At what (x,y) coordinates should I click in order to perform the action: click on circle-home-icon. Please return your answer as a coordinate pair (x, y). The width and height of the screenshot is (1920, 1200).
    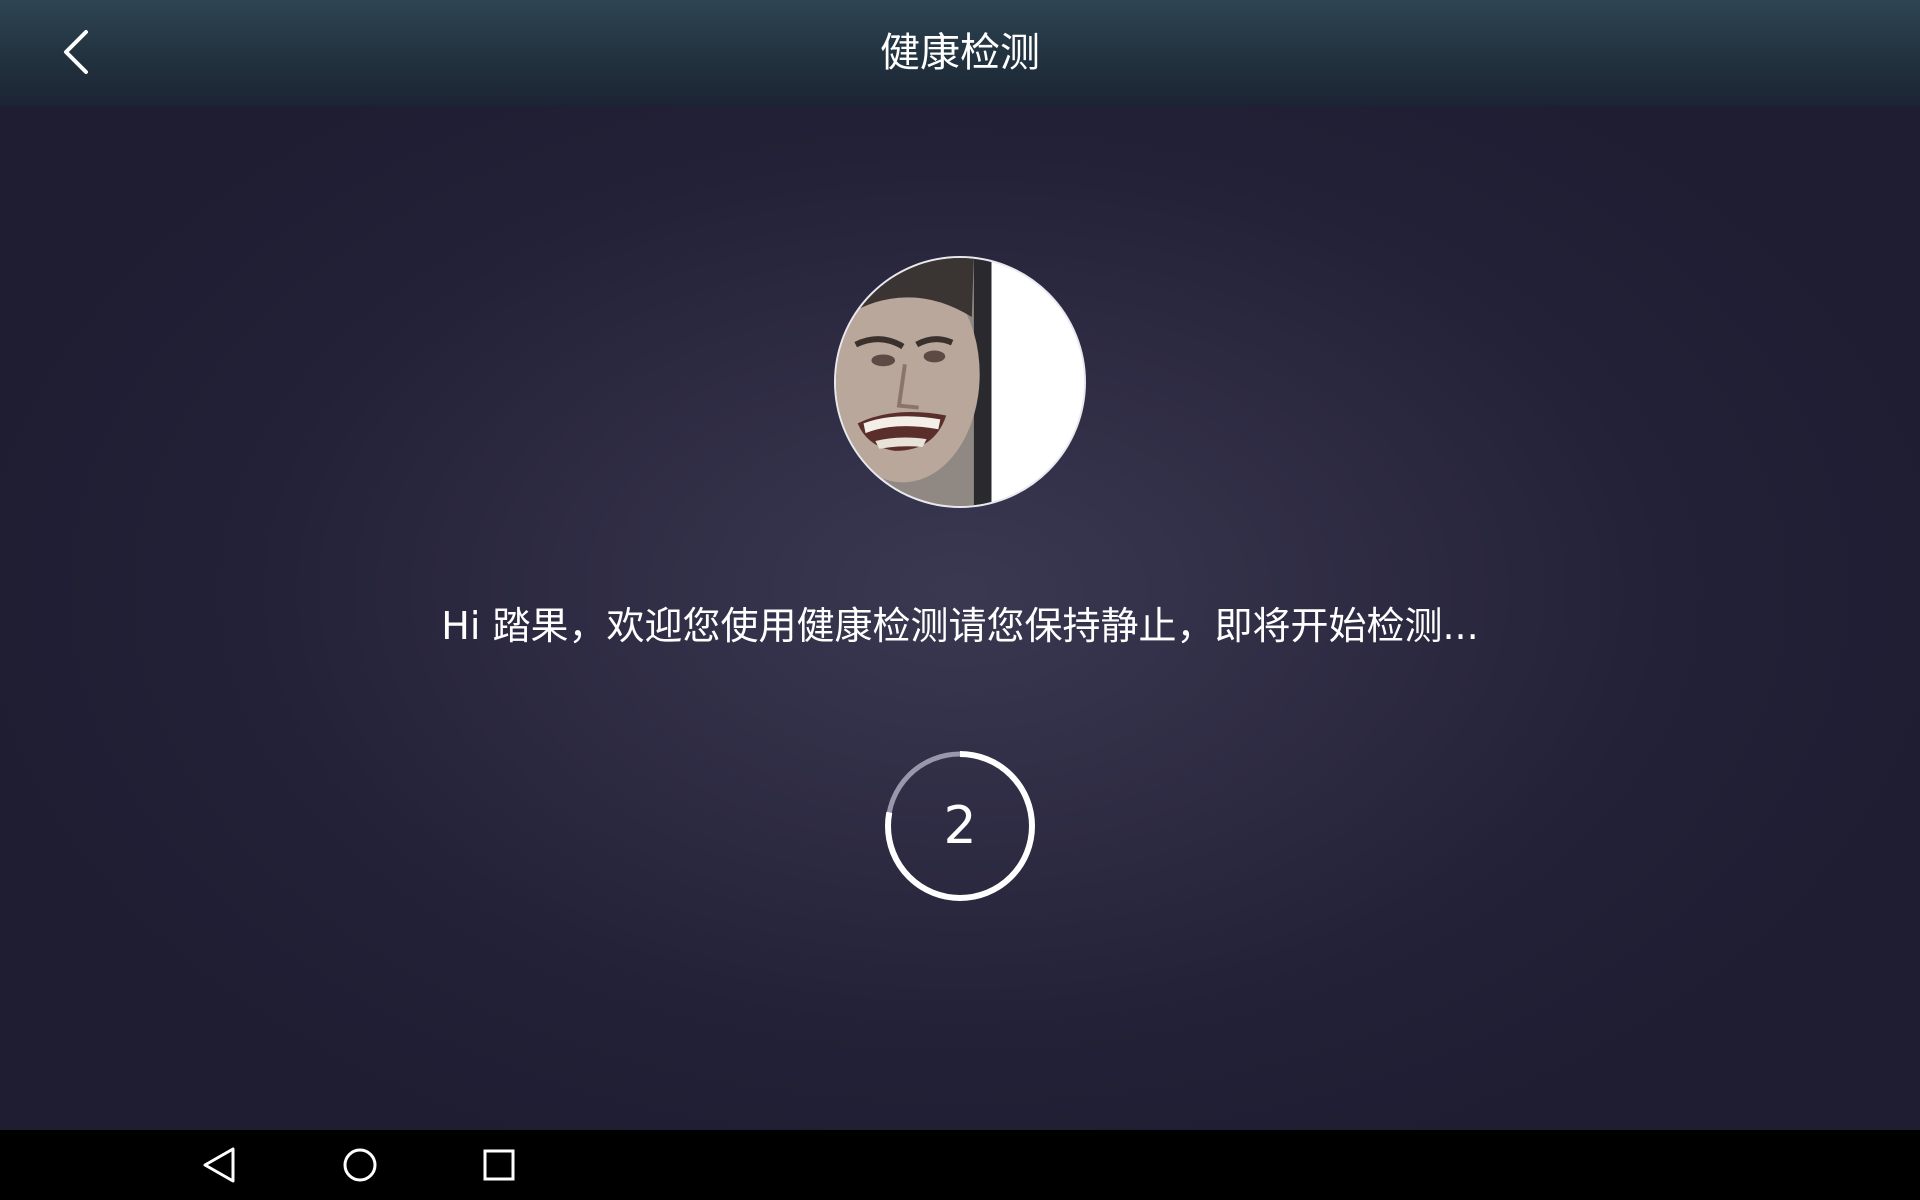
    Looking at the image, I should click on (360, 1165).